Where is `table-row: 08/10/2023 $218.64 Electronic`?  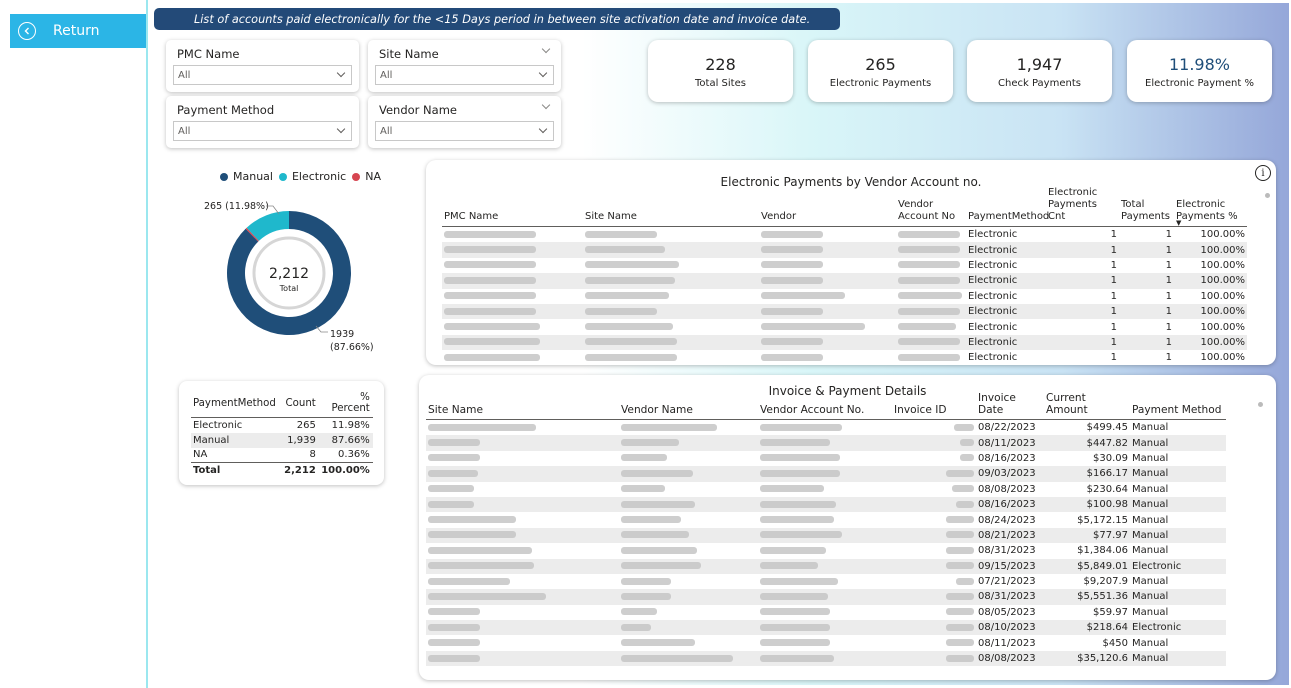 table-row: 08/10/2023 $218.64 Electronic is located at coordinates (826, 628).